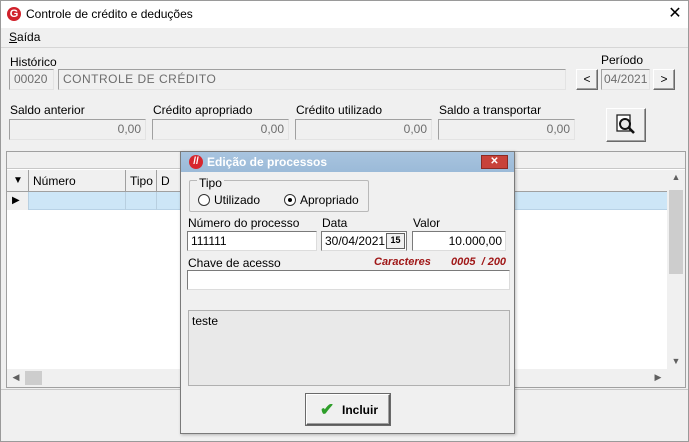 Image resolution: width=689 pixels, height=442 pixels. What do you see at coordinates (77, 129) in the screenshot?
I see `saldo-anterior-field: 0,00` at bounding box center [77, 129].